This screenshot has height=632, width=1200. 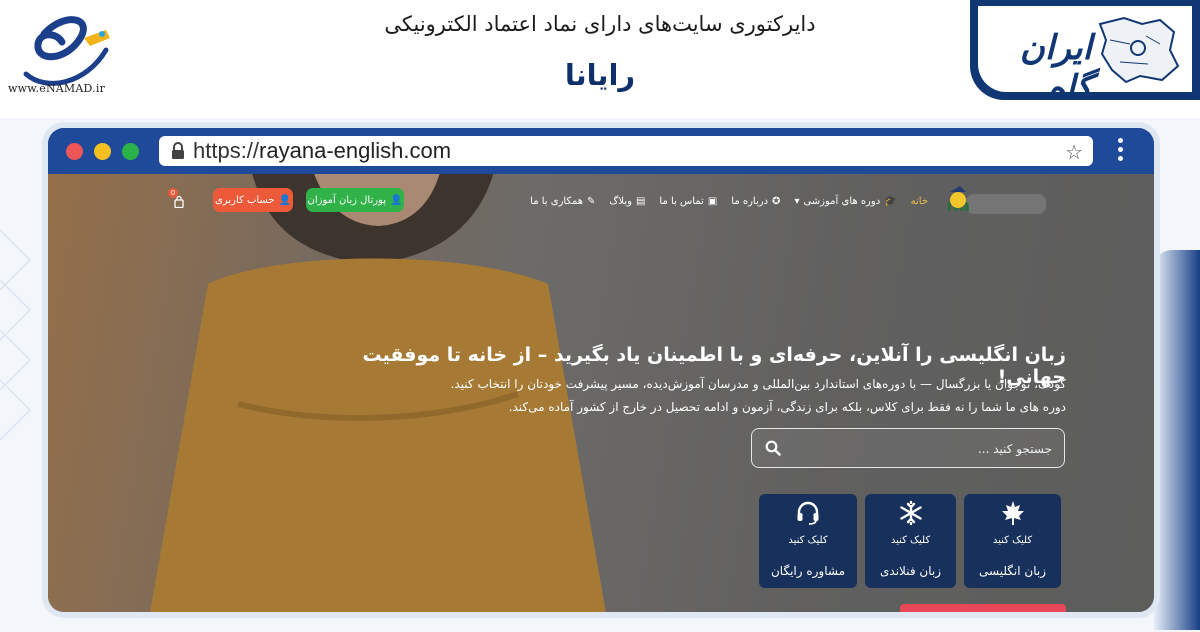 I want to click on minimize-window-button, so click(x=102, y=151).